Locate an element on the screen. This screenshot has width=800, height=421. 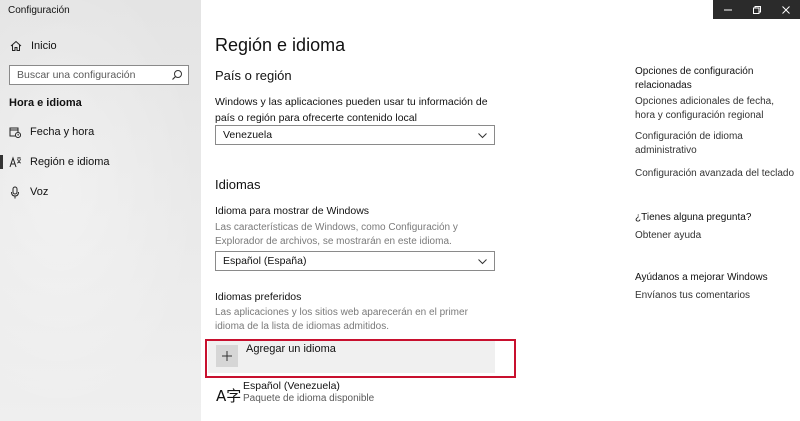
sidebar-item-home: Inicio is located at coordinates (33, 46).